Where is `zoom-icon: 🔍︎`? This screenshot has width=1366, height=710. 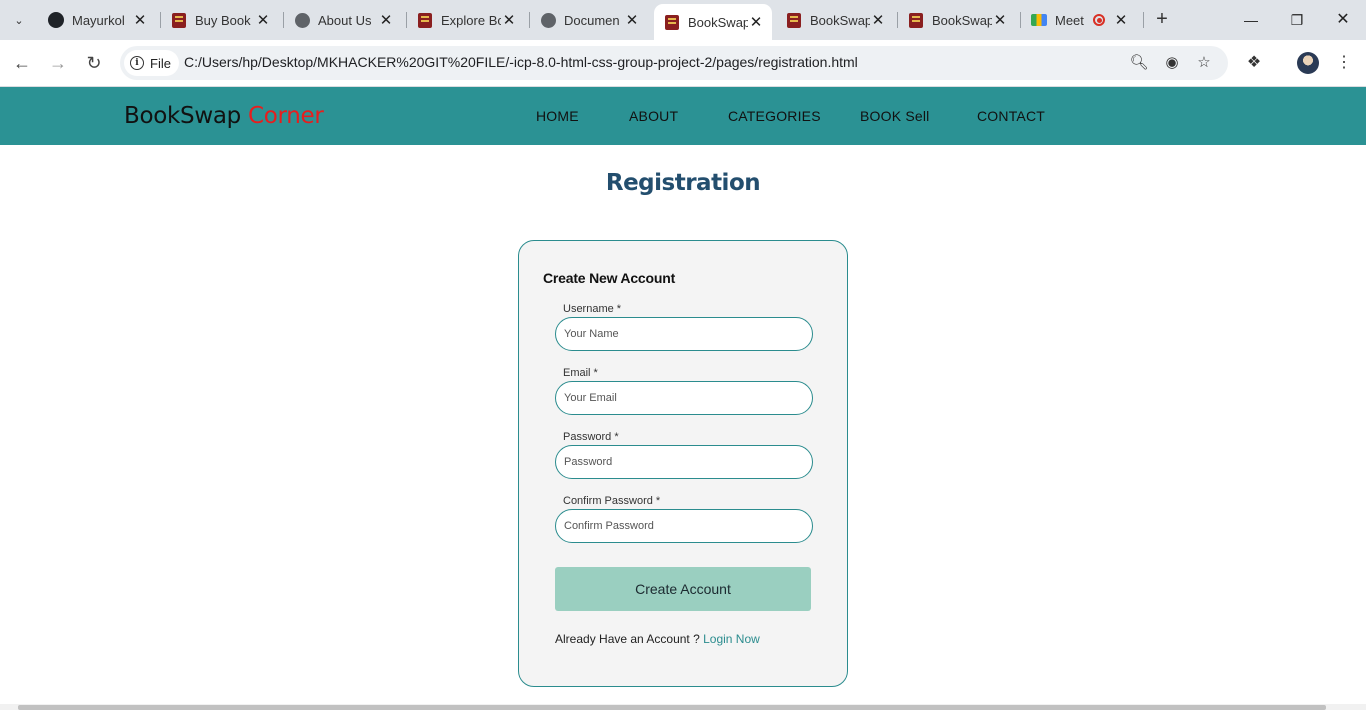 zoom-icon: 🔍︎ is located at coordinates (1139, 63).